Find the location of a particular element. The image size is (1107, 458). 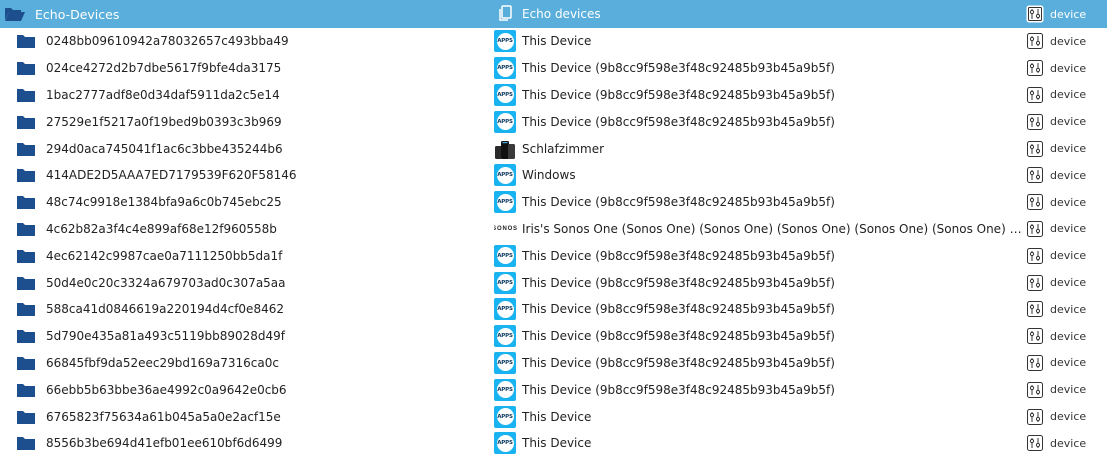

sonos-logo: SONOS is located at coordinates (506, 228).